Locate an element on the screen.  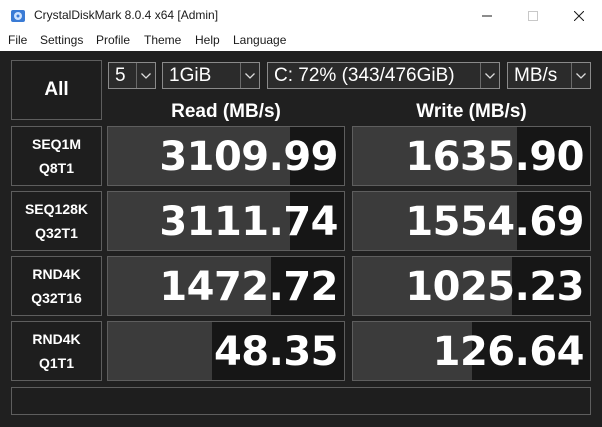
read-result-cell: 48.35 is located at coordinates (226, 351).